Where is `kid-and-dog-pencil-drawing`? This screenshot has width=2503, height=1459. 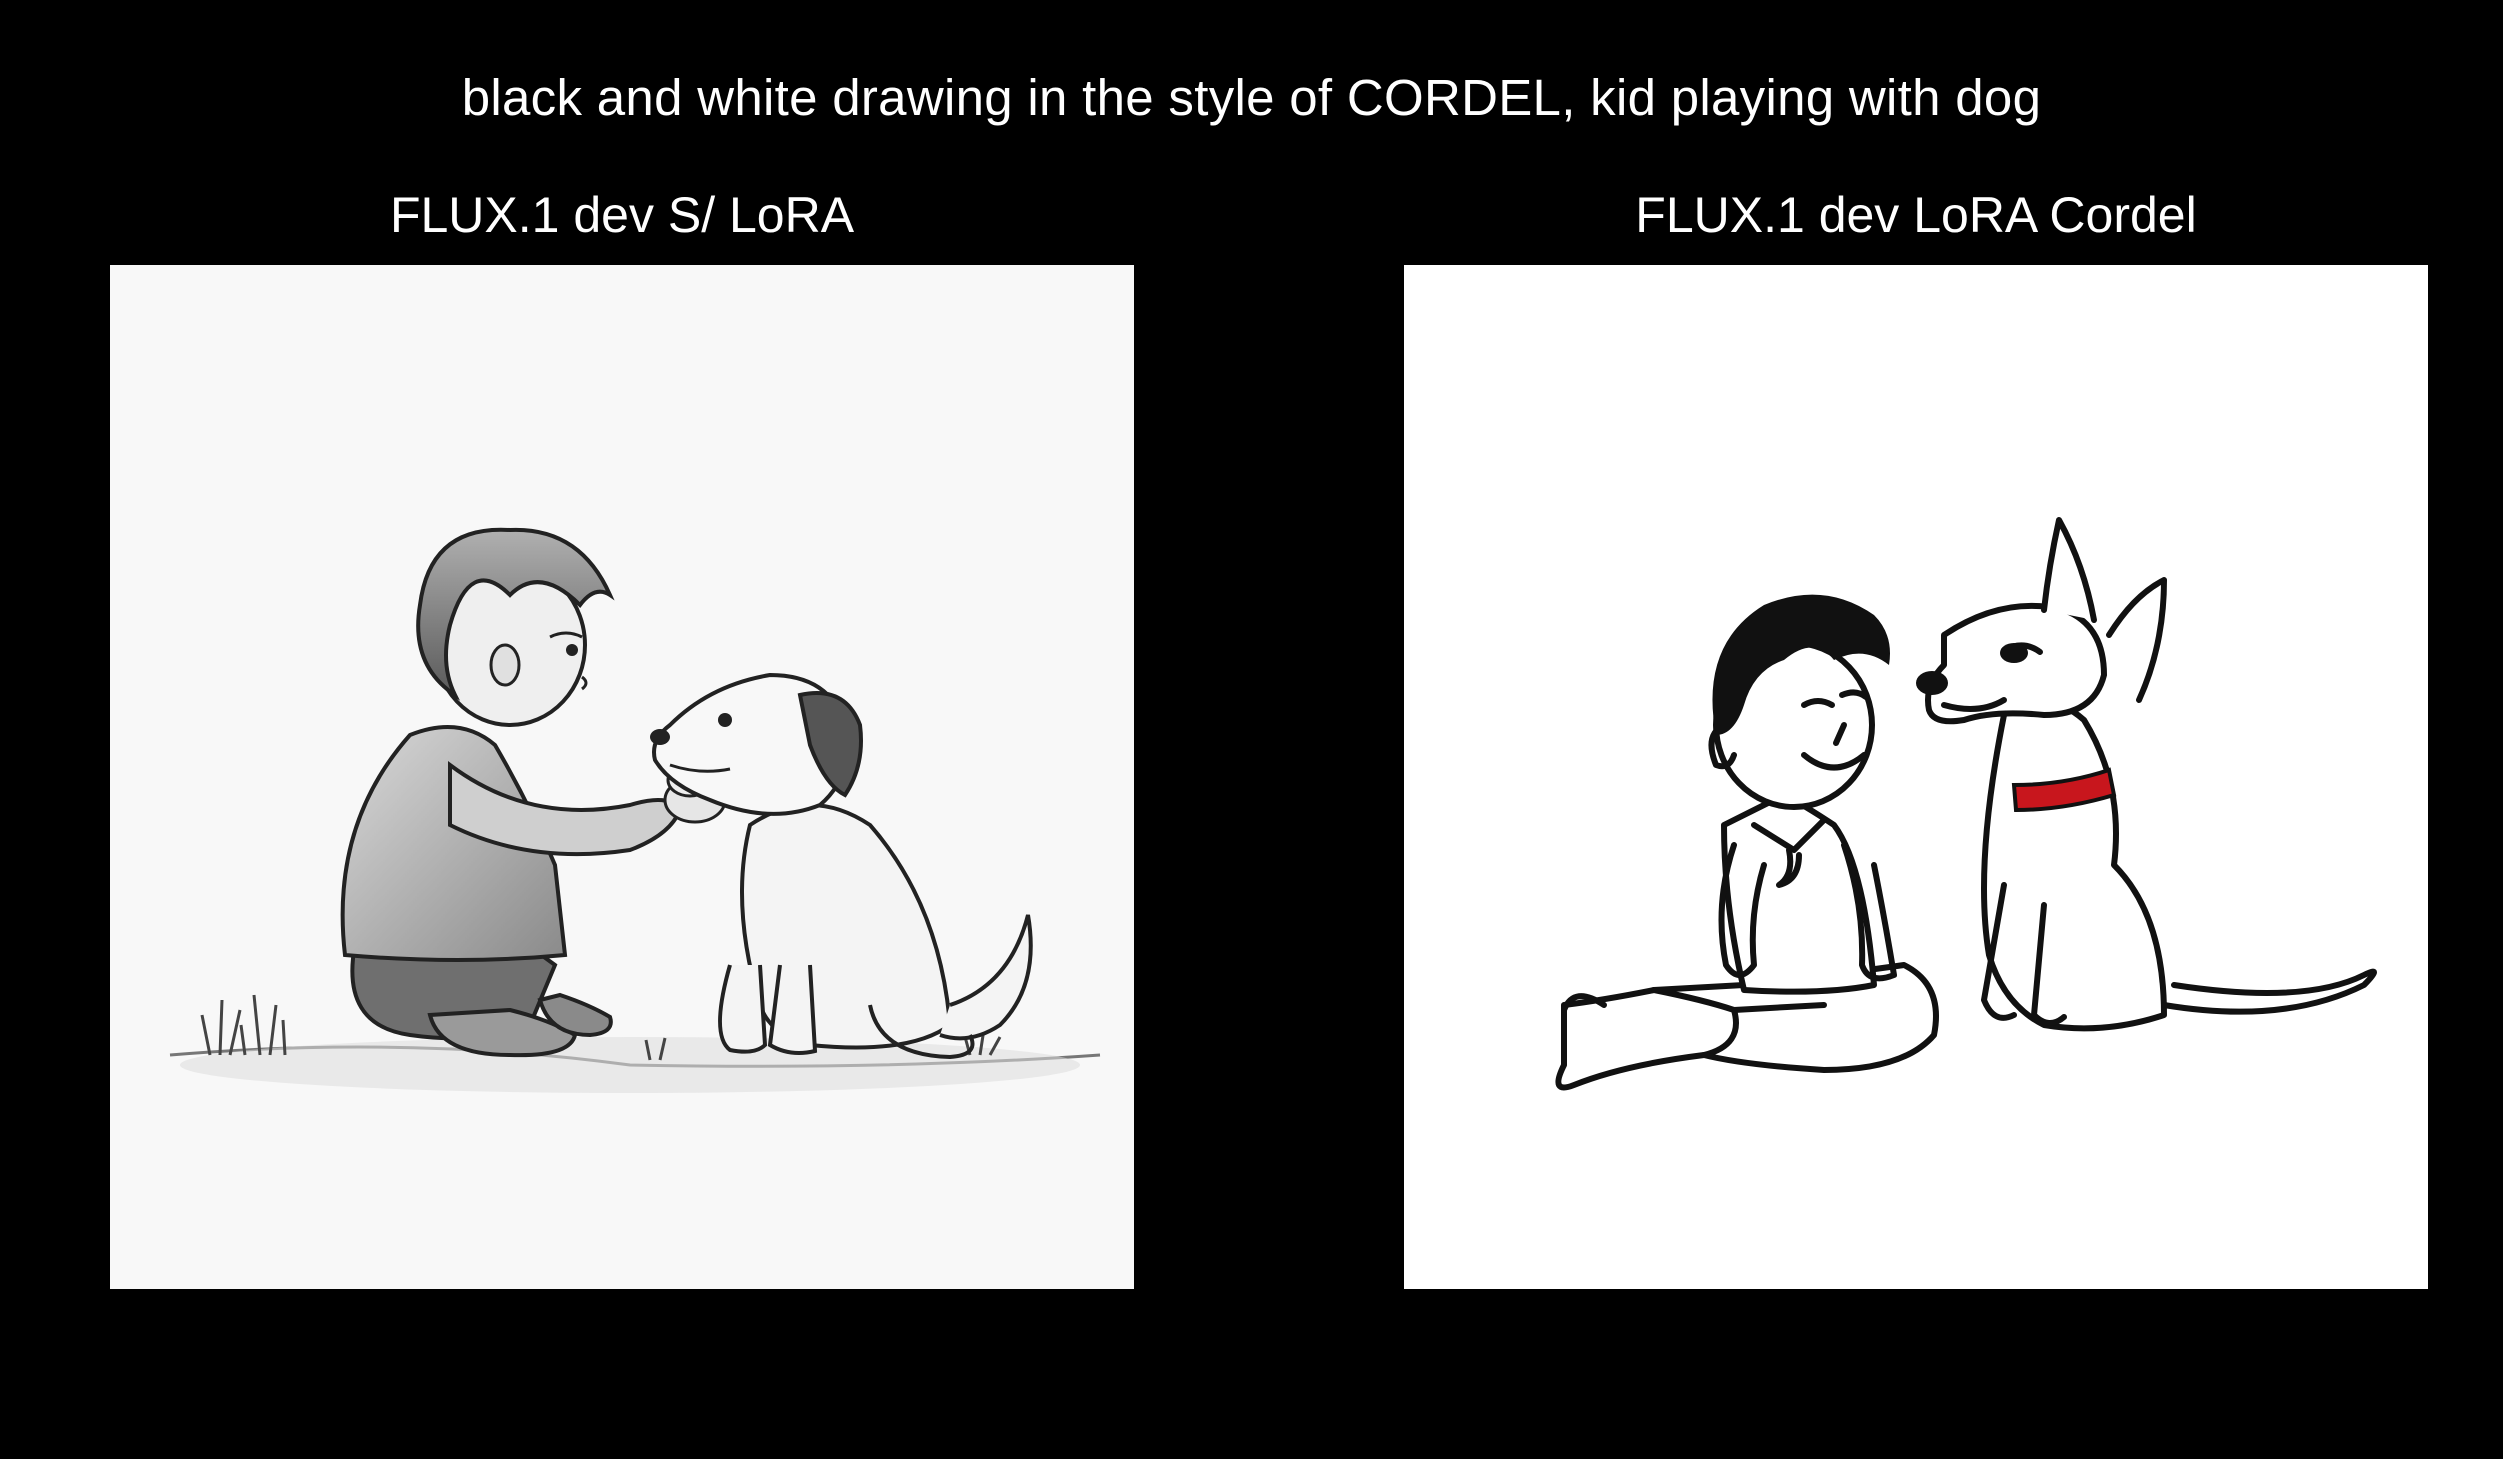
kid-and-dog-pencil-drawing is located at coordinates (635, 810).